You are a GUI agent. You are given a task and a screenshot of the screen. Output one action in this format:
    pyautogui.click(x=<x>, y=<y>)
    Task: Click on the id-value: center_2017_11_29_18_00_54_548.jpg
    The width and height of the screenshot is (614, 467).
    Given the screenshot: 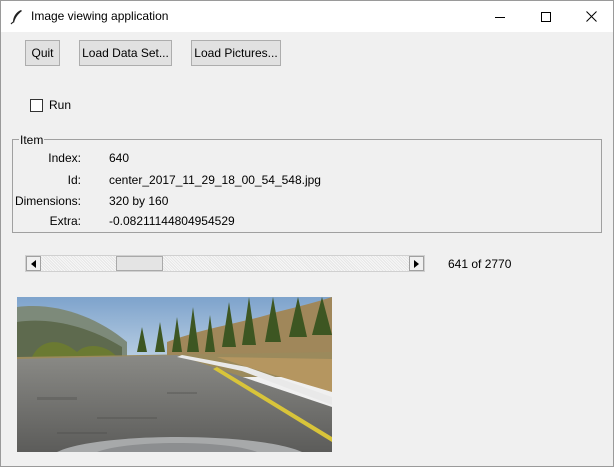 What is the action you would take?
    pyautogui.click(x=215, y=180)
    